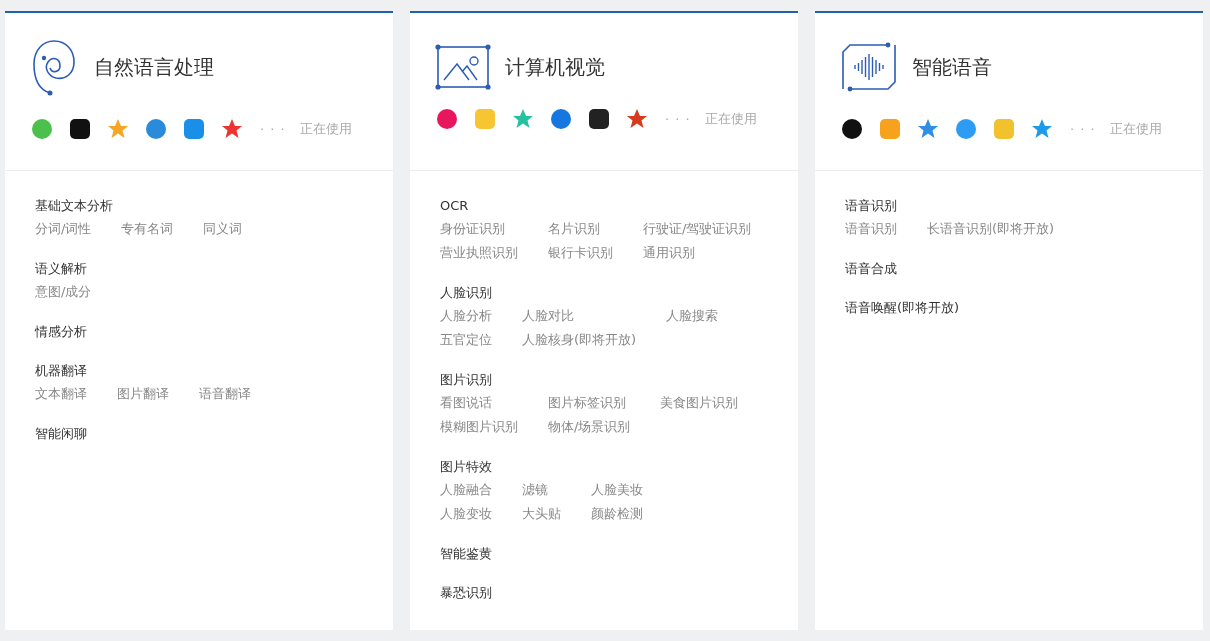 The width and height of the screenshot is (1210, 641). What do you see at coordinates (154, 67) in the screenshot?
I see `card-title: 自然语言处理` at bounding box center [154, 67].